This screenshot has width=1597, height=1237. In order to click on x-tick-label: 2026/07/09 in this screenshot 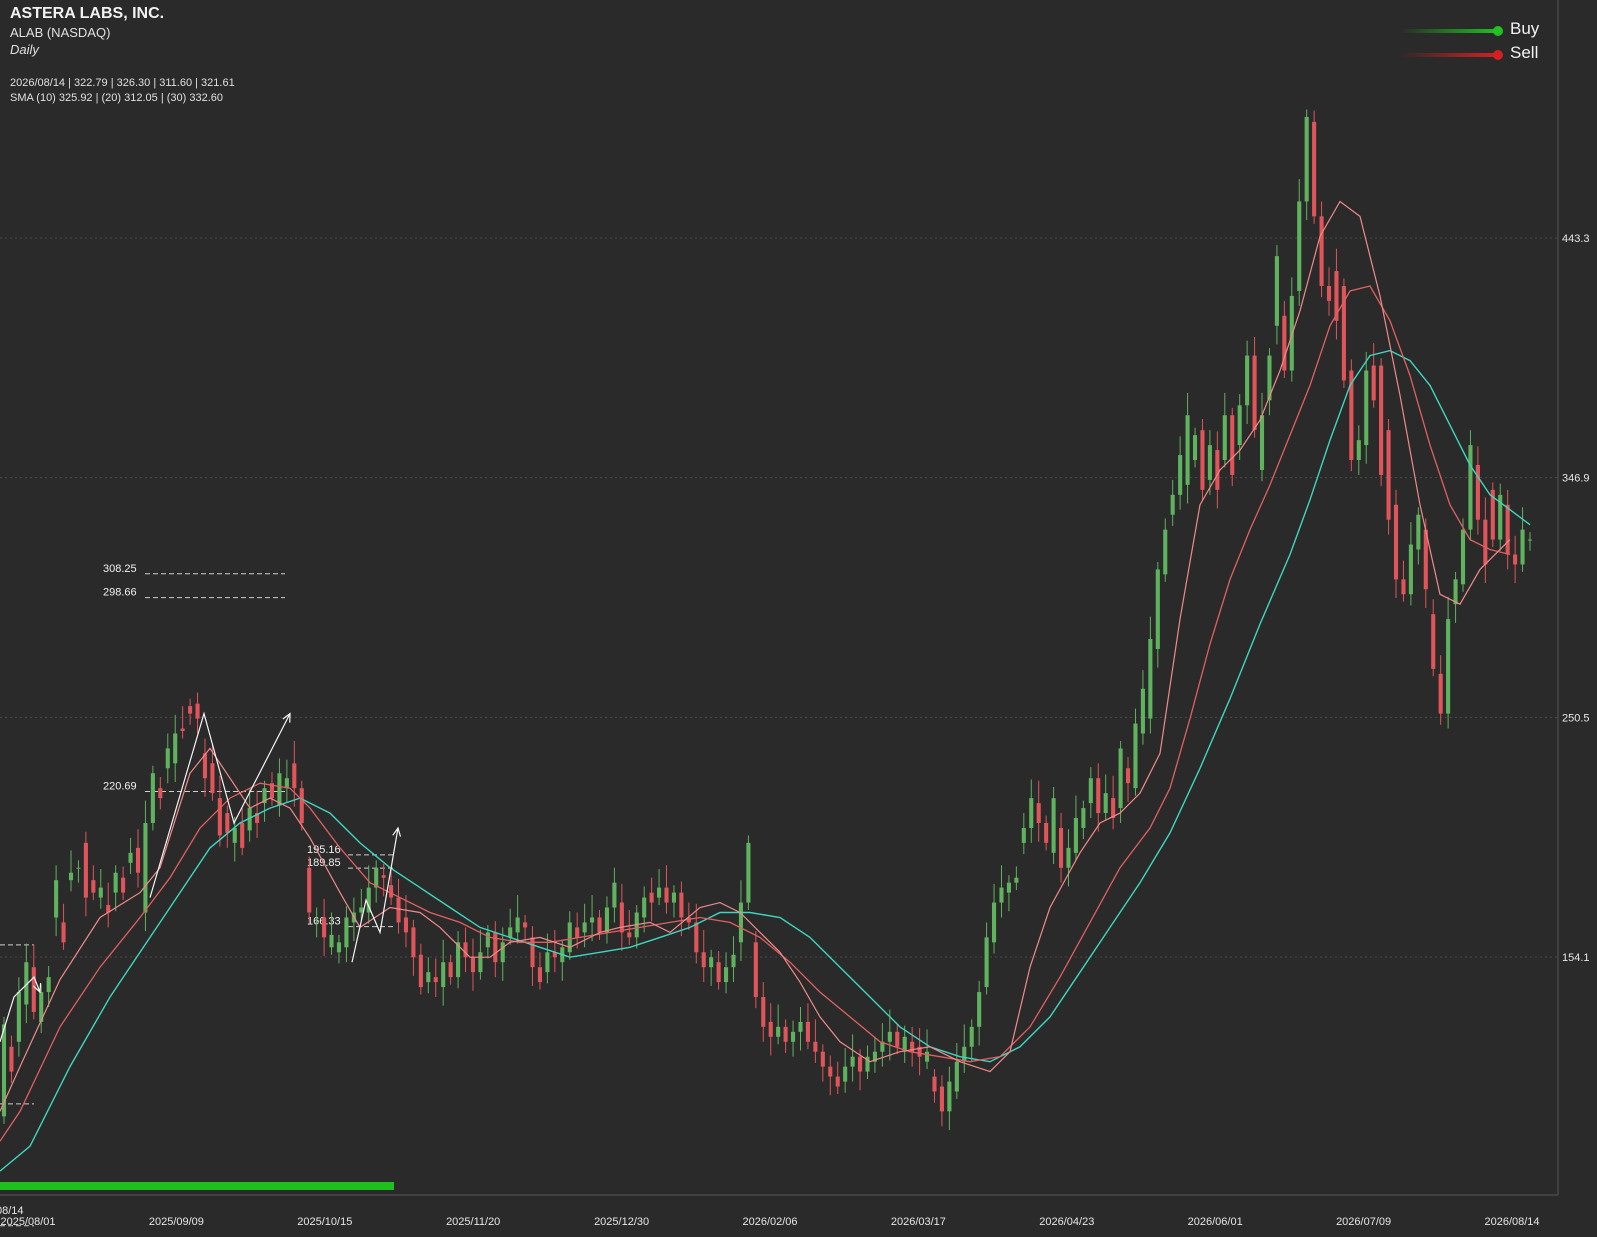, I will do `click(1363, 1222)`.